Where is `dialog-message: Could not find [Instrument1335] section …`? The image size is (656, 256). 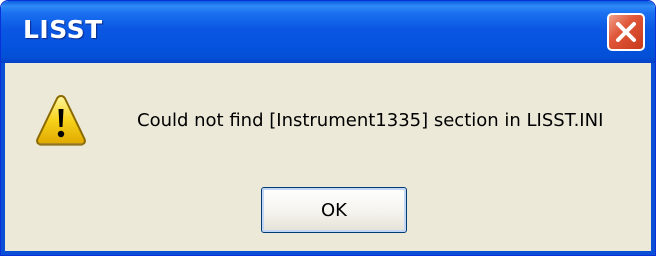 dialog-message: Could not find [Instrument1335] section … is located at coordinates (370, 120).